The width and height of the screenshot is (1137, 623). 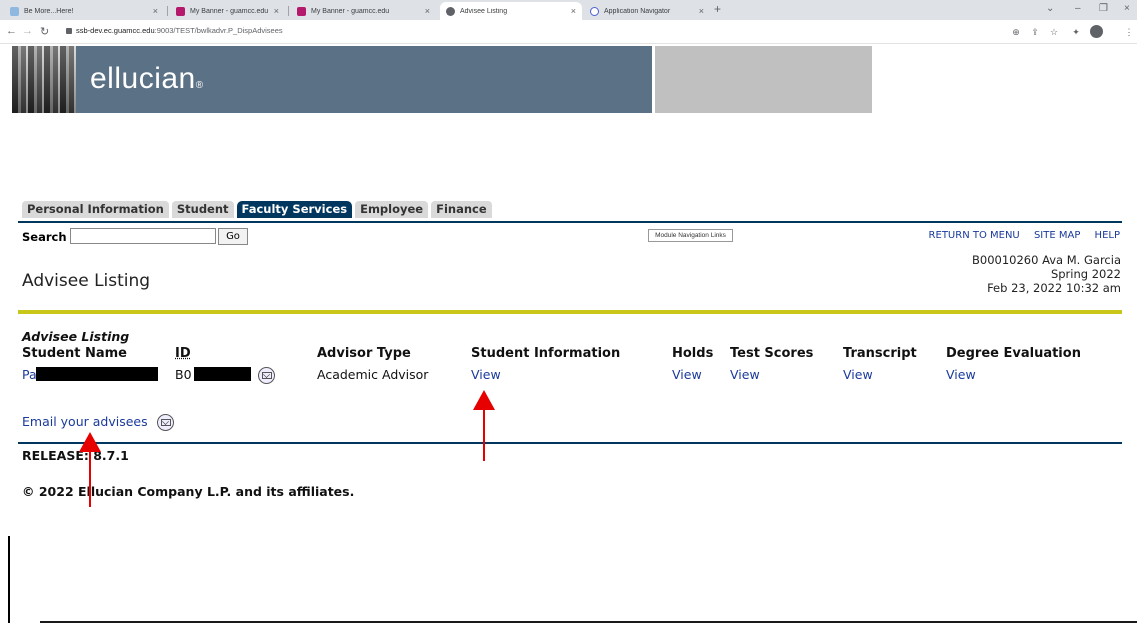 What do you see at coordinates (594, 11) in the screenshot?
I see `app-navigator-icon` at bounding box center [594, 11].